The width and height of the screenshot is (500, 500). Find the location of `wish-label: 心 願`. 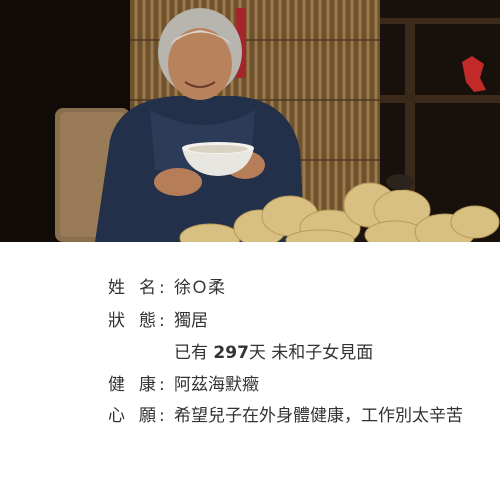

wish-label: 心 願 is located at coordinates (132, 416).